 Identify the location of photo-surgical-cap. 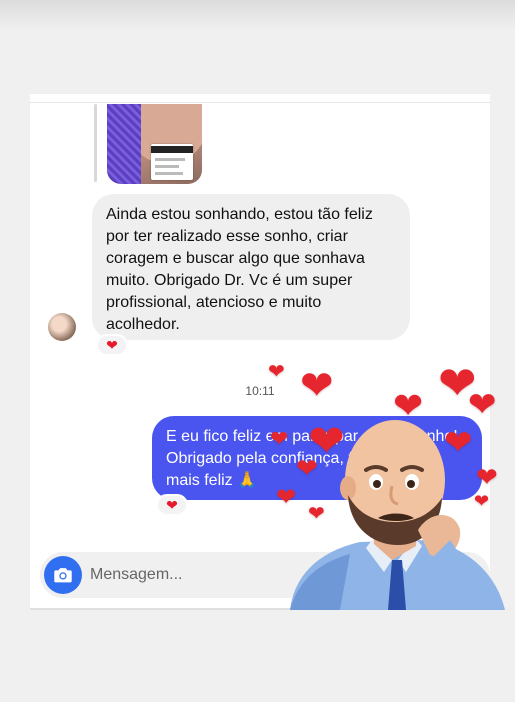
(124, 144).